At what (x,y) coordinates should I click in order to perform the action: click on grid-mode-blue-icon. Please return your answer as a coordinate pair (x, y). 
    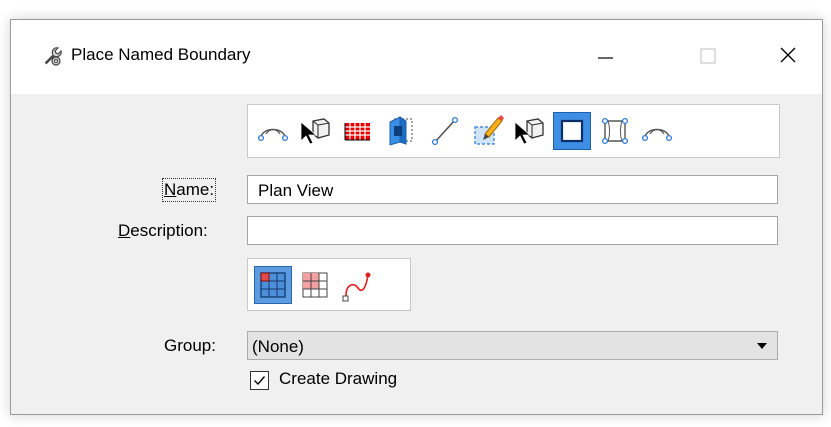
    Looking at the image, I should click on (273, 285).